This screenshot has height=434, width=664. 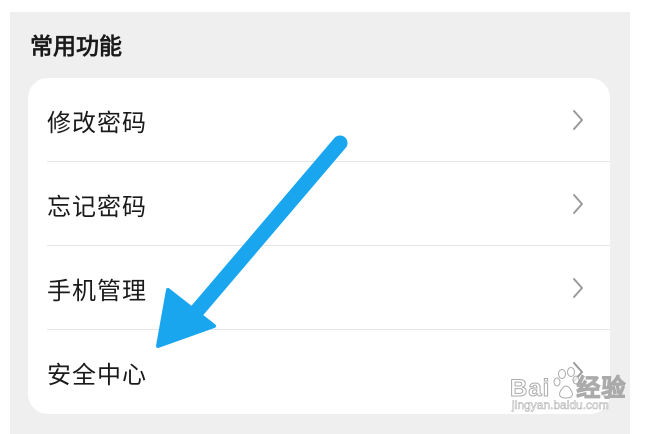 I want to click on menu-item-label: 安全中心, so click(x=97, y=374).